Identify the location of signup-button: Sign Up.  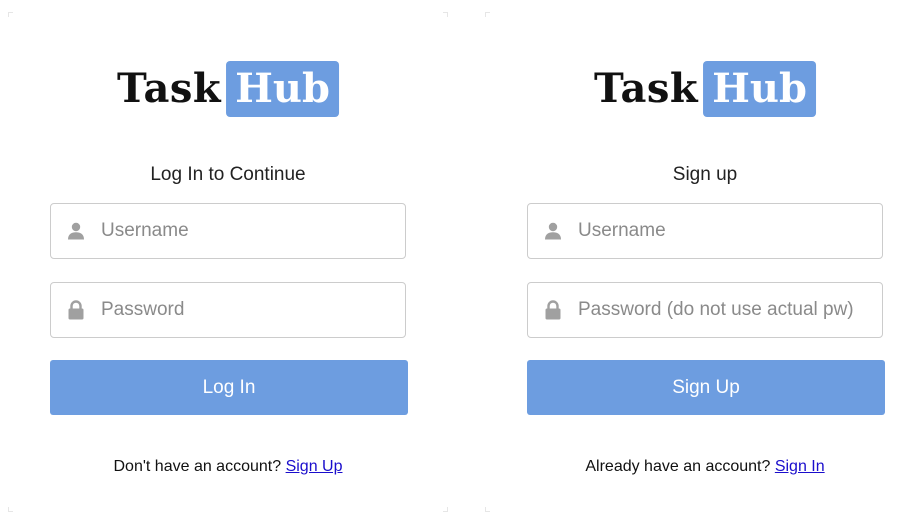
(706, 387).